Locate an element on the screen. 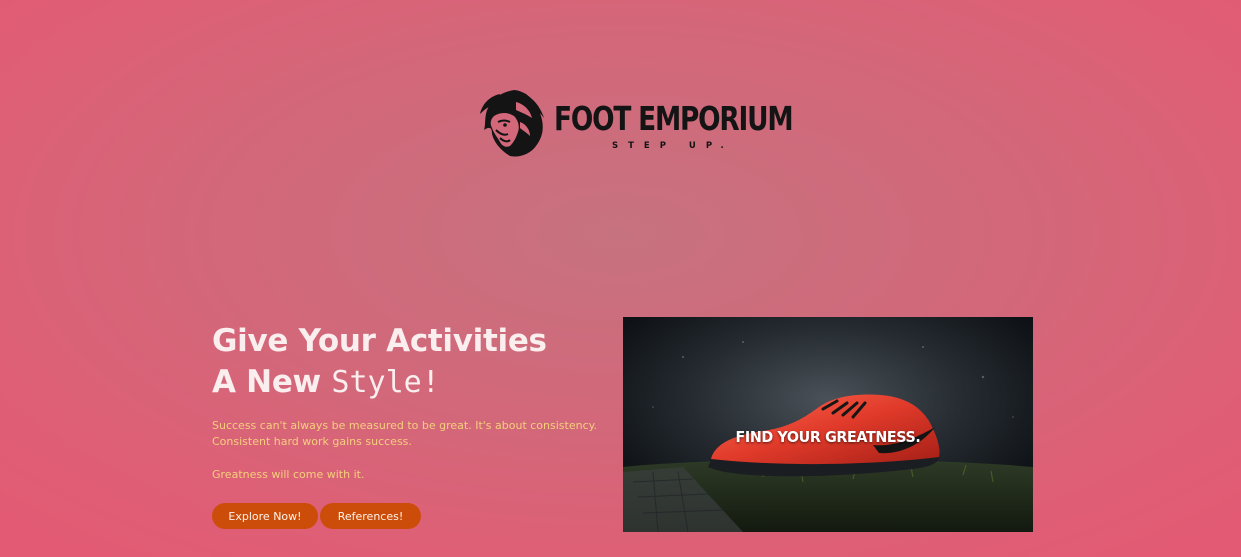 Image resolution: width=1241 pixels, height=557 pixels. sneaker-illustration is located at coordinates (828, 424).